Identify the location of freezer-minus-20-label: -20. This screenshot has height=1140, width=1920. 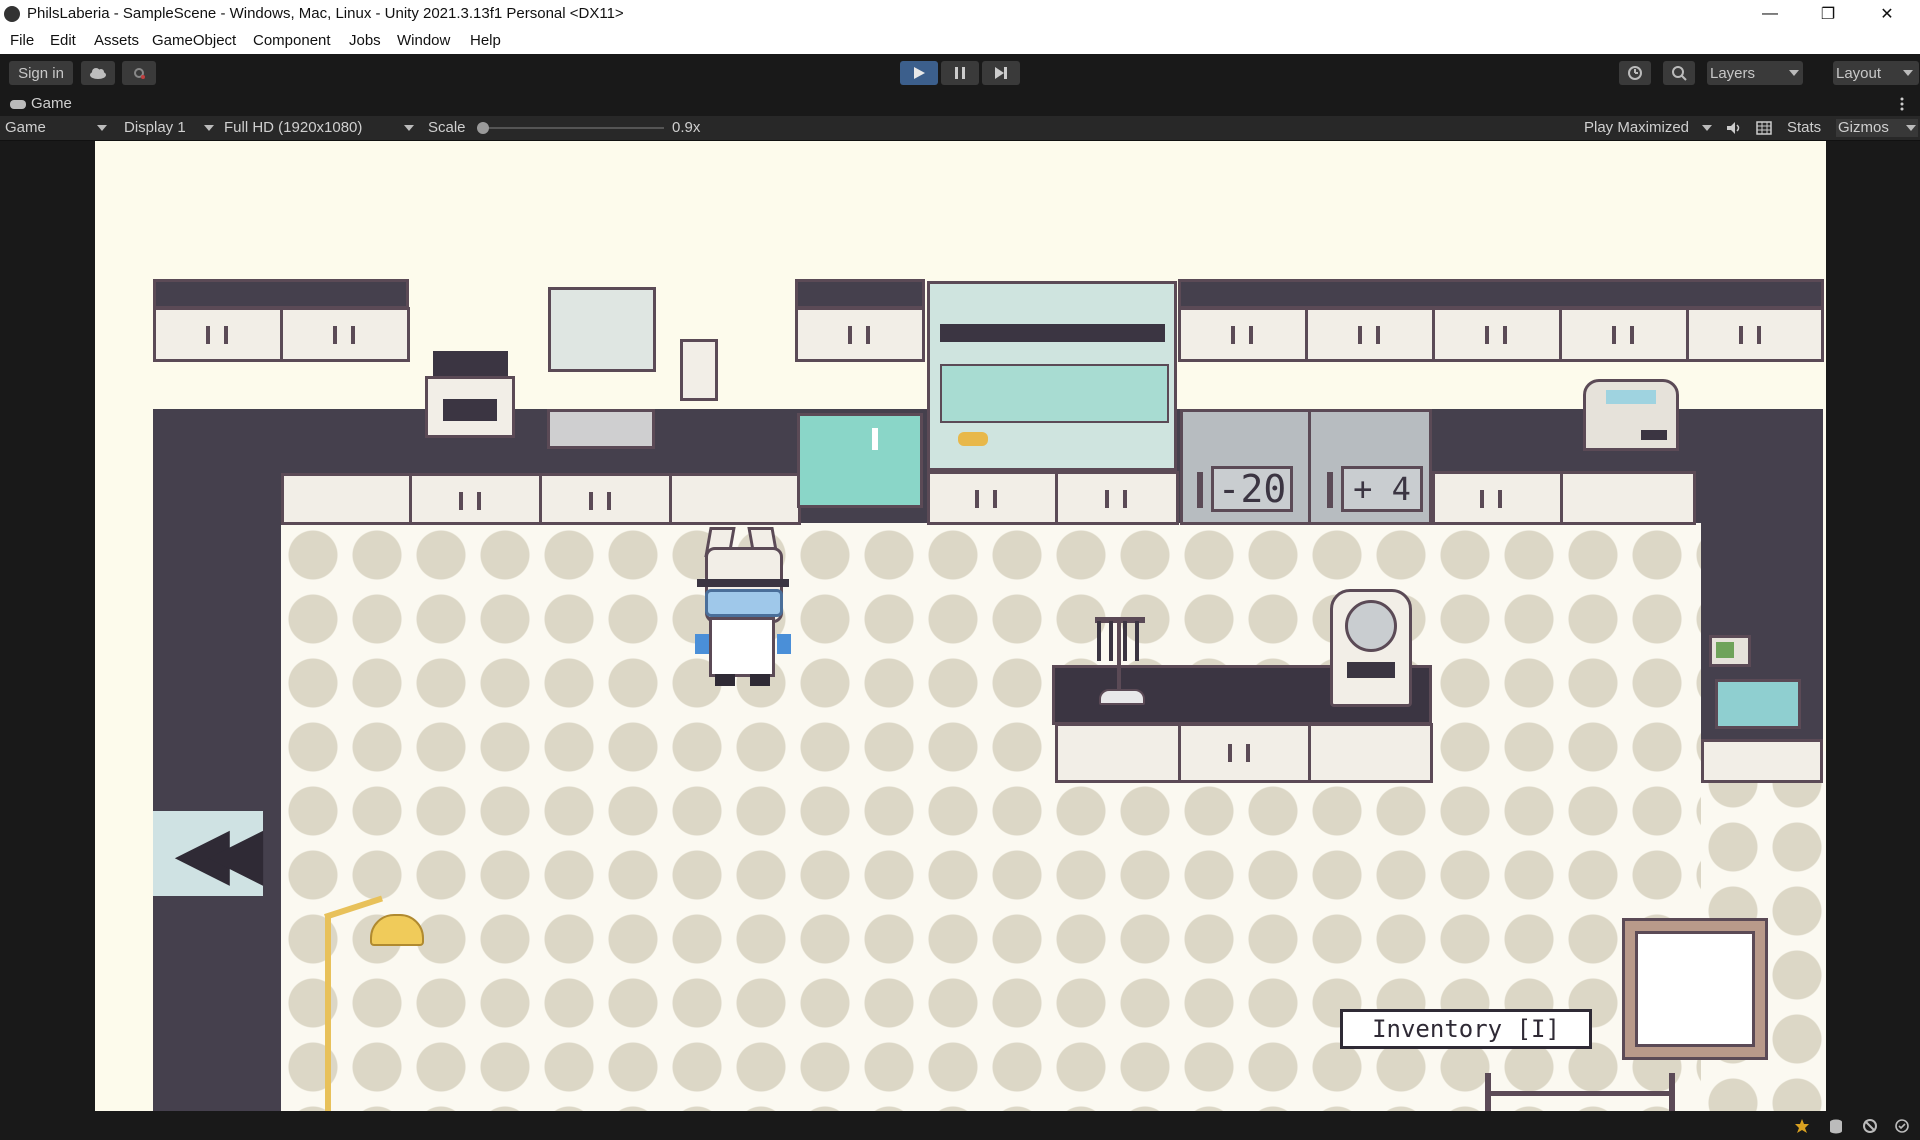
(1252, 489).